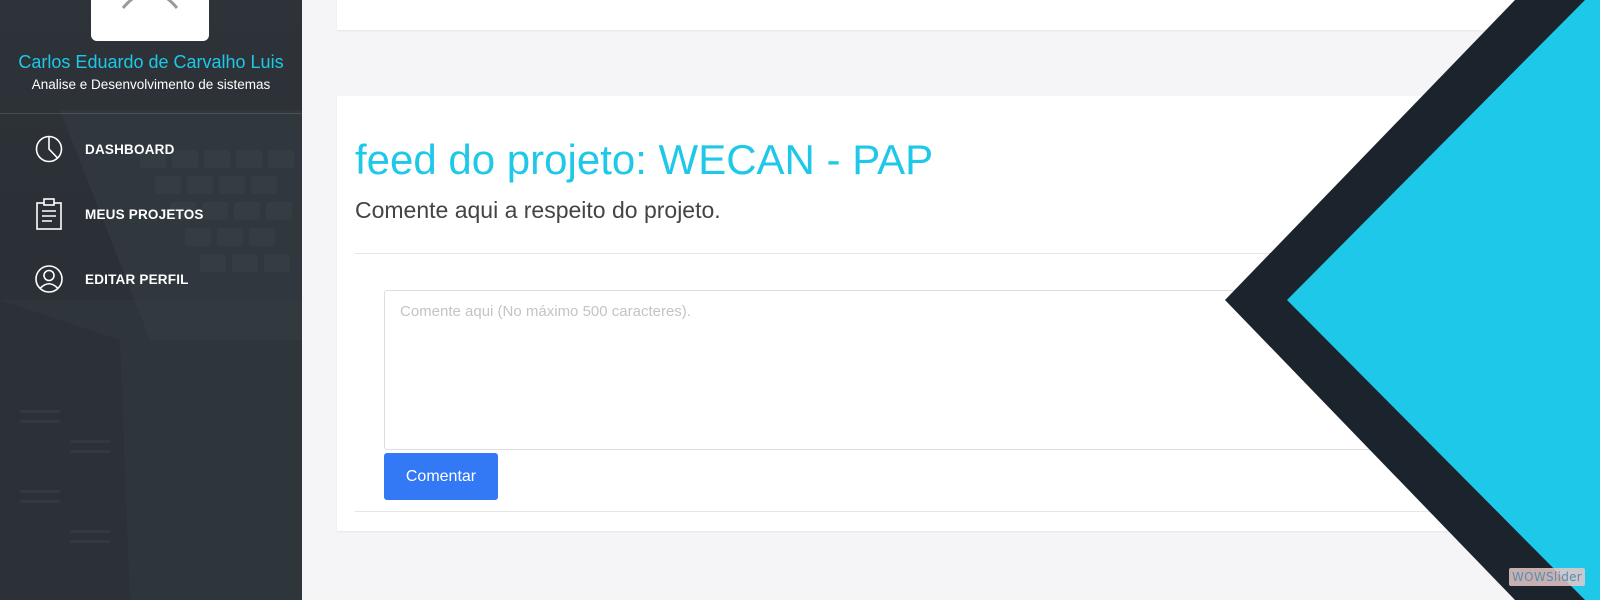 The width and height of the screenshot is (1600, 600). Describe the element at coordinates (150, 20) in the screenshot. I see `avatar` at that location.